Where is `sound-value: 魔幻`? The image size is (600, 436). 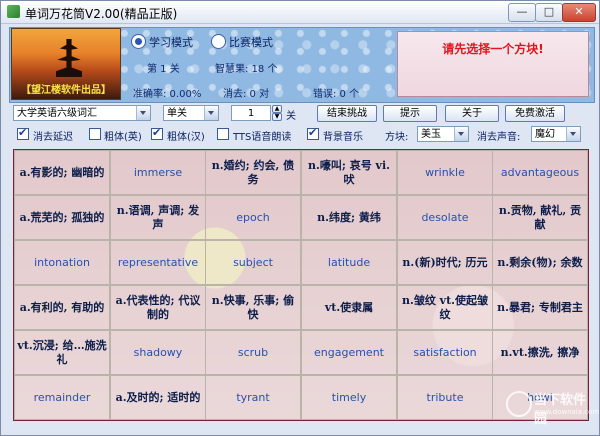 sound-value: 魔幻 is located at coordinates (545, 134).